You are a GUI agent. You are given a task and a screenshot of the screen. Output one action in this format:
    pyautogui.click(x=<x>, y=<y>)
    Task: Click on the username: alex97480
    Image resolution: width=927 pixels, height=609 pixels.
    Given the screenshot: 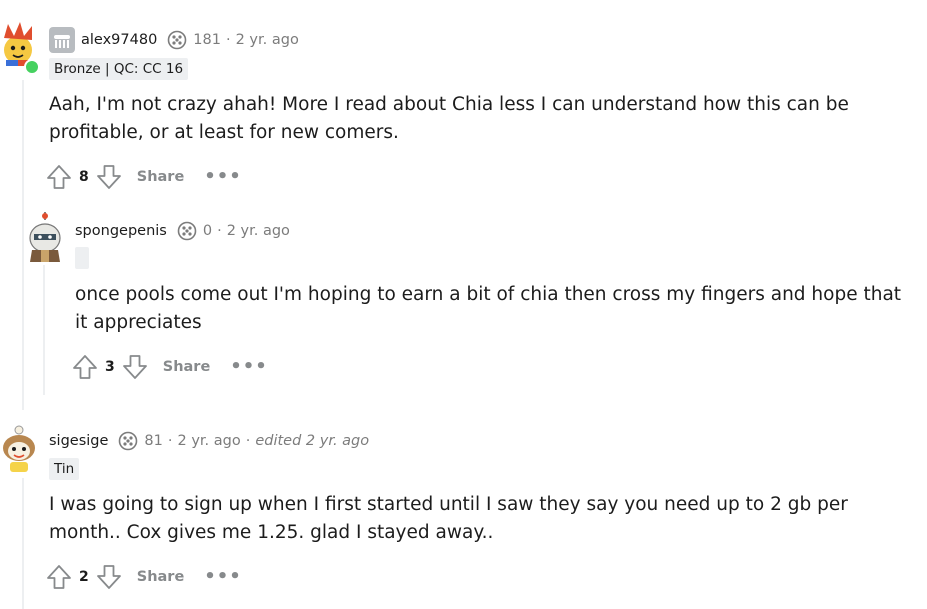 What is the action you would take?
    pyautogui.click(x=119, y=40)
    